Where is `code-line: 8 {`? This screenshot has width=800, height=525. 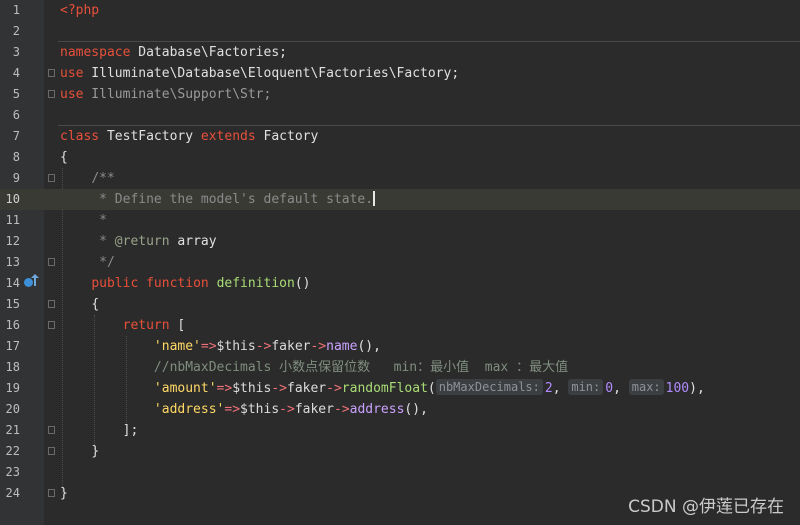
code-line: 8 { is located at coordinates (400, 157).